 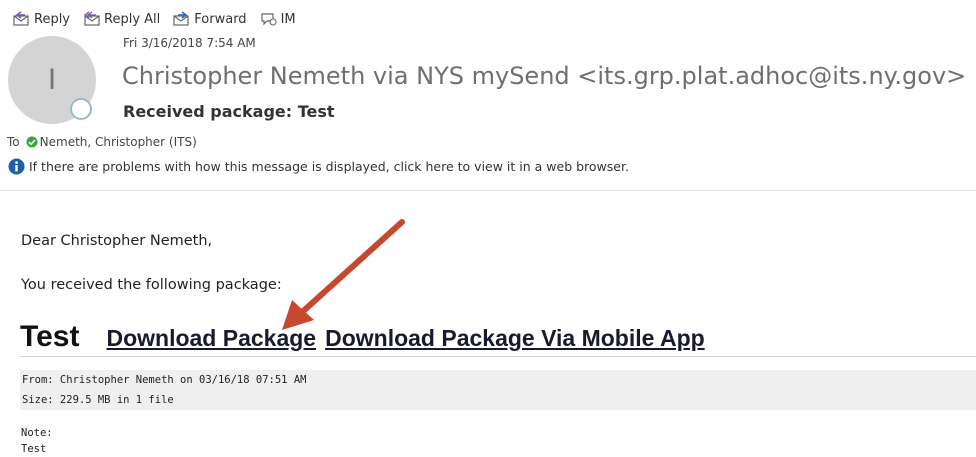 What do you see at coordinates (181, 18) in the screenshot?
I see `forward-icon` at bounding box center [181, 18].